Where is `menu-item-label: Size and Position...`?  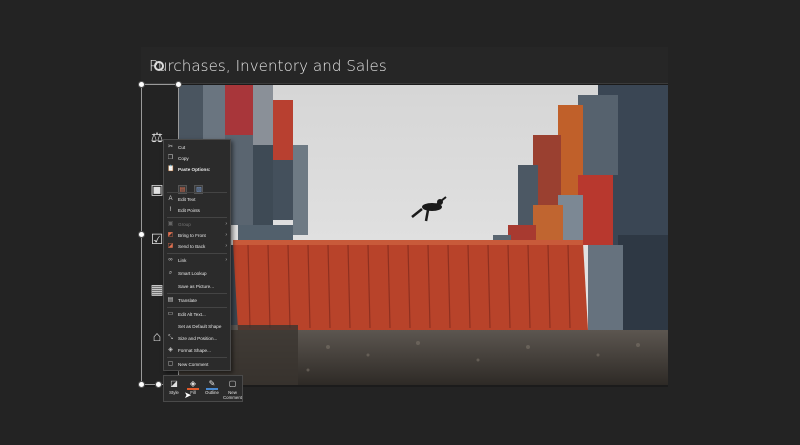
menu-item-label: Size and Position... is located at coordinates (198, 338).